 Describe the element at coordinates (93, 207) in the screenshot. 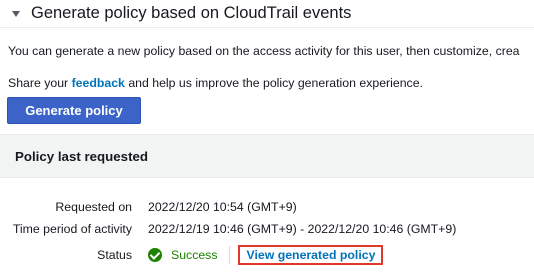

I see `requested-on-label: Requested on` at that location.